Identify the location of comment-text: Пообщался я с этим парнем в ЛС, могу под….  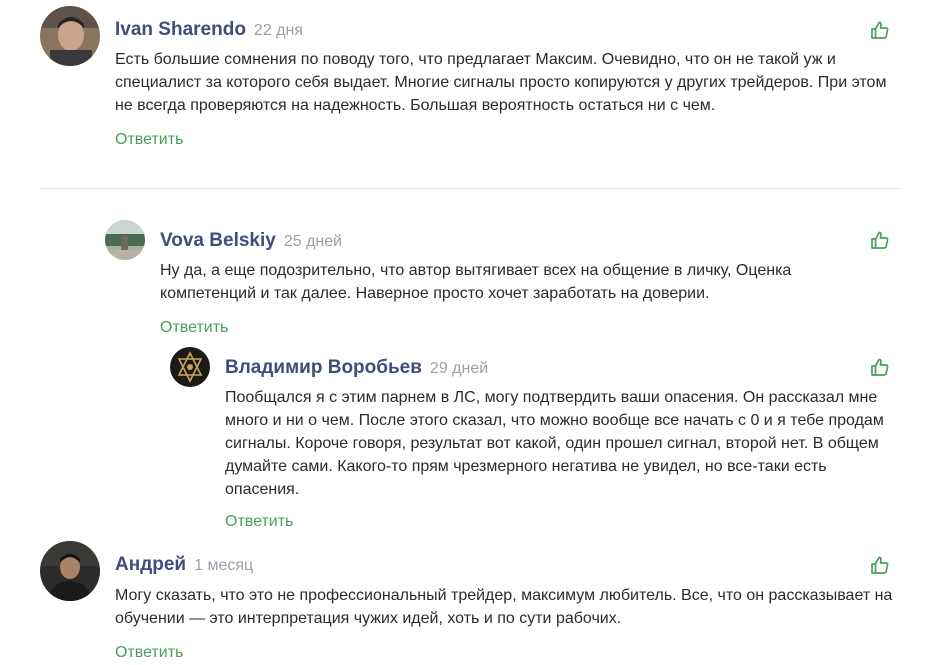
(554, 443).